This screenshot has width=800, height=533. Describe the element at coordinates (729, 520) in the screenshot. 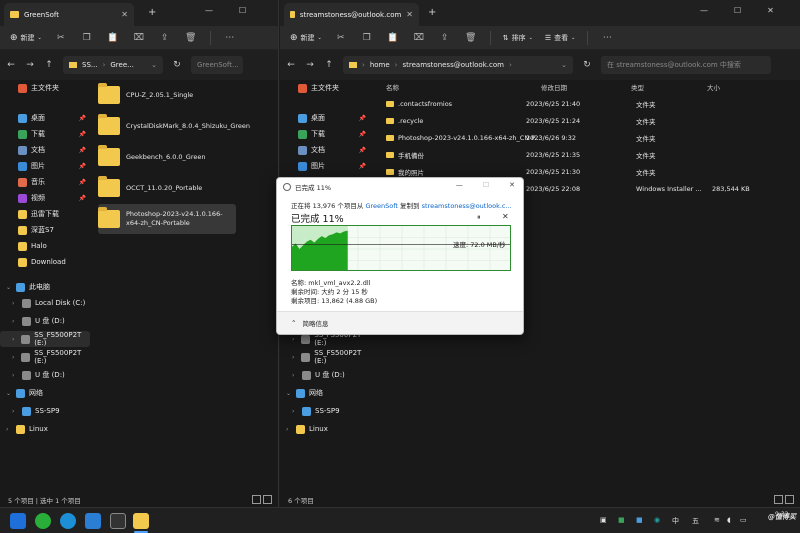

I see `volume-icon: ◖` at that location.